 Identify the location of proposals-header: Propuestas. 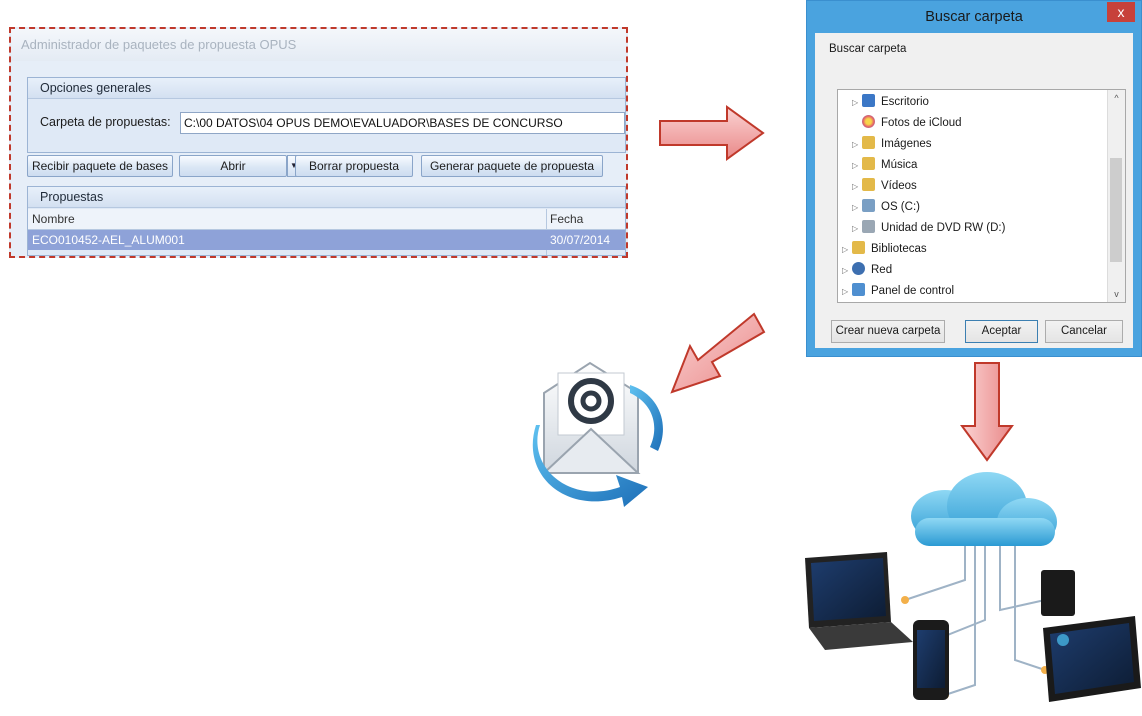
(326, 197).